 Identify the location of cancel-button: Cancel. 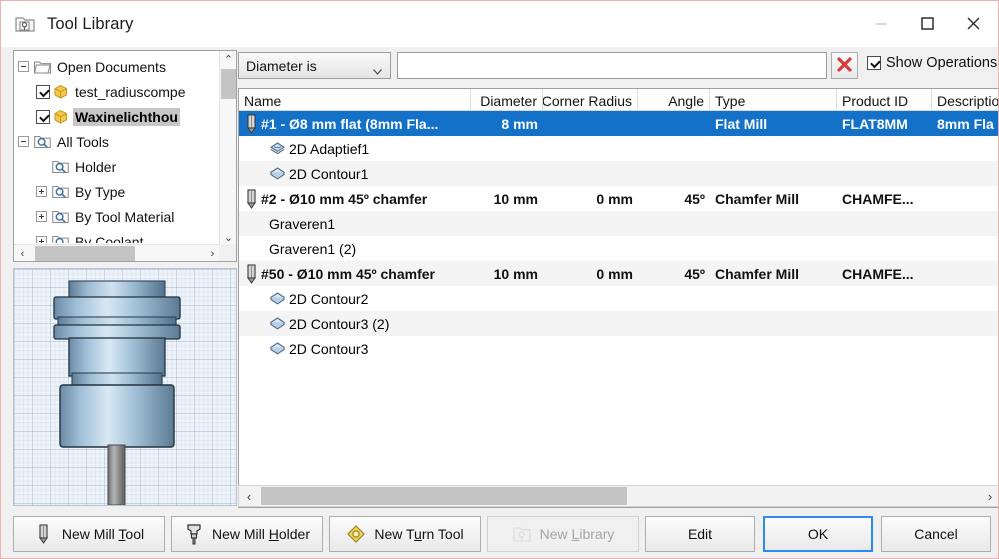
(936, 534).